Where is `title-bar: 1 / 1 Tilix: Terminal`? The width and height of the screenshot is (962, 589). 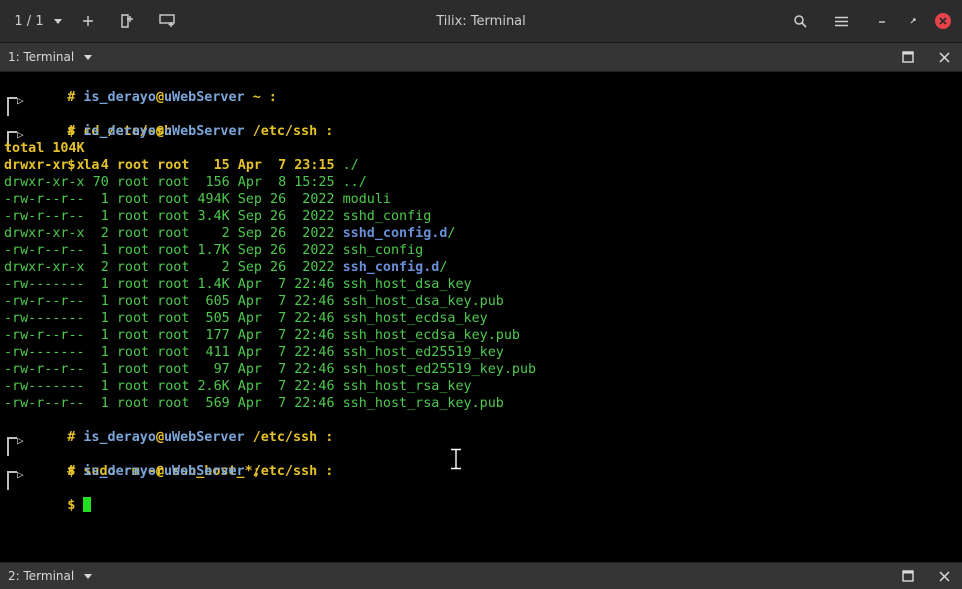 title-bar: 1 / 1 Tilix: Terminal is located at coordinates (481, 21).